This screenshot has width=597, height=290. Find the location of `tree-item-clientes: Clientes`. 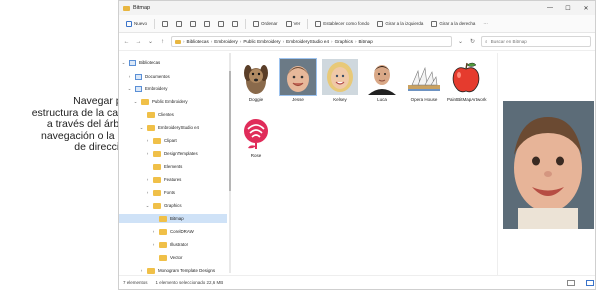

tree-item-clientes: Clientes is located at coordinates (156, 114).